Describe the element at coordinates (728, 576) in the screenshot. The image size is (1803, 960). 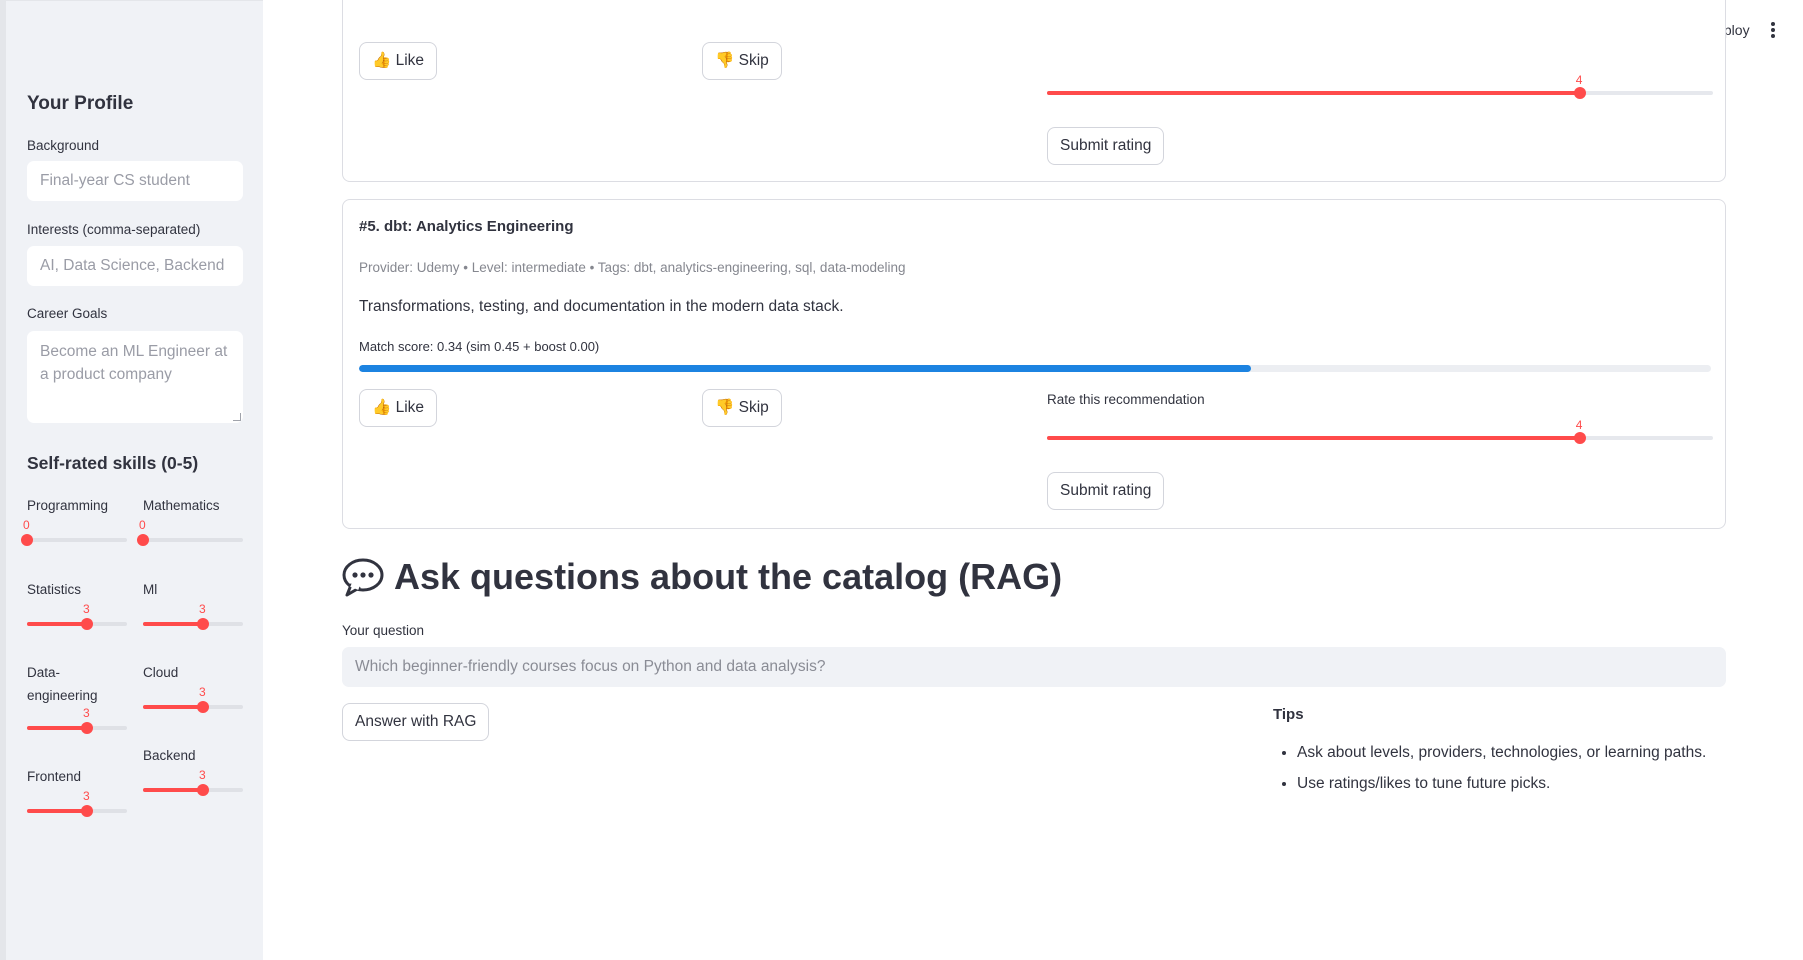
I see `rag-heading-text: Ask questions about the catalog (RAG)` at that location.